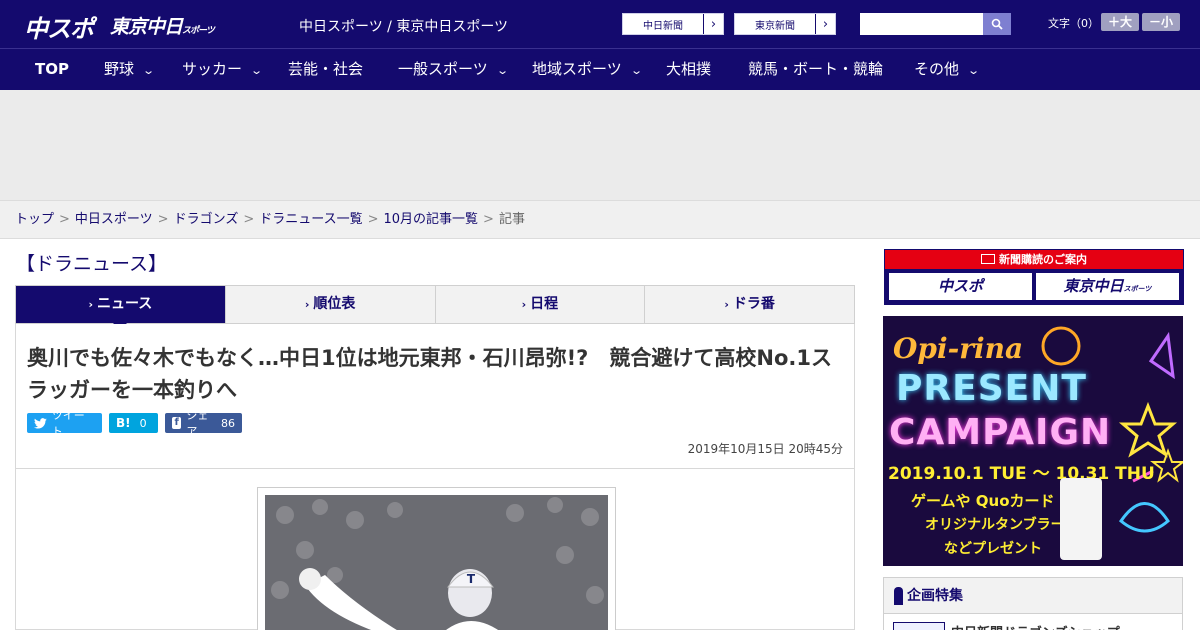  Describe the element at coordinates (177, 423) in the screenshot. I see `facebook-f-icon: f` at that location.